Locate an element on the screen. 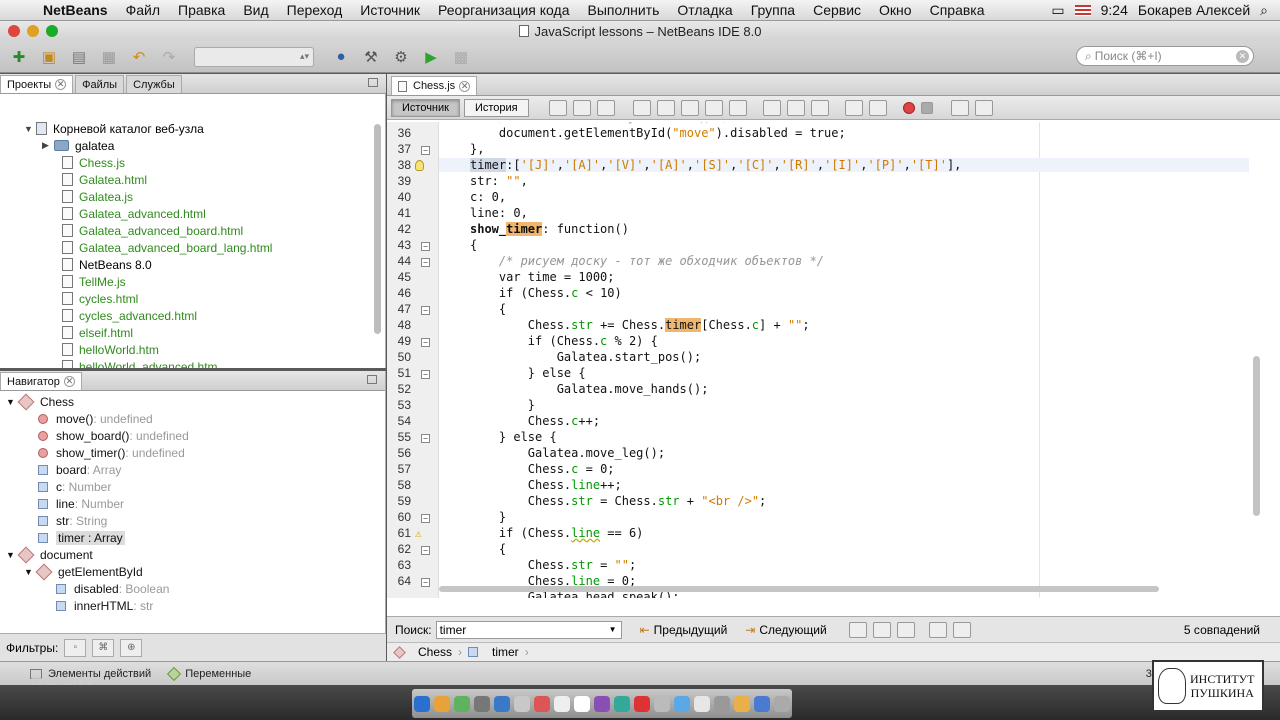  variables-icon is located at coordinates (174, 673).